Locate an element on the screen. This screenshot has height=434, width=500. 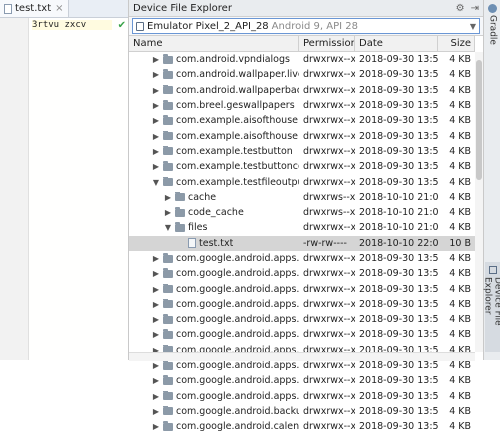
permissions-cell: -rw-rw---- is located at coordinates (327, 243).